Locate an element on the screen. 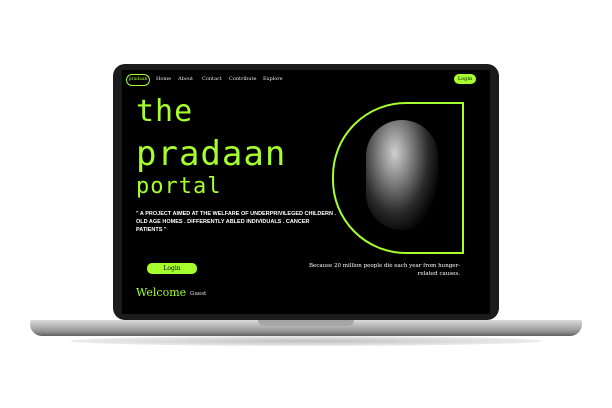  hero-title-line3: portal is located at coordinates (179, 186).